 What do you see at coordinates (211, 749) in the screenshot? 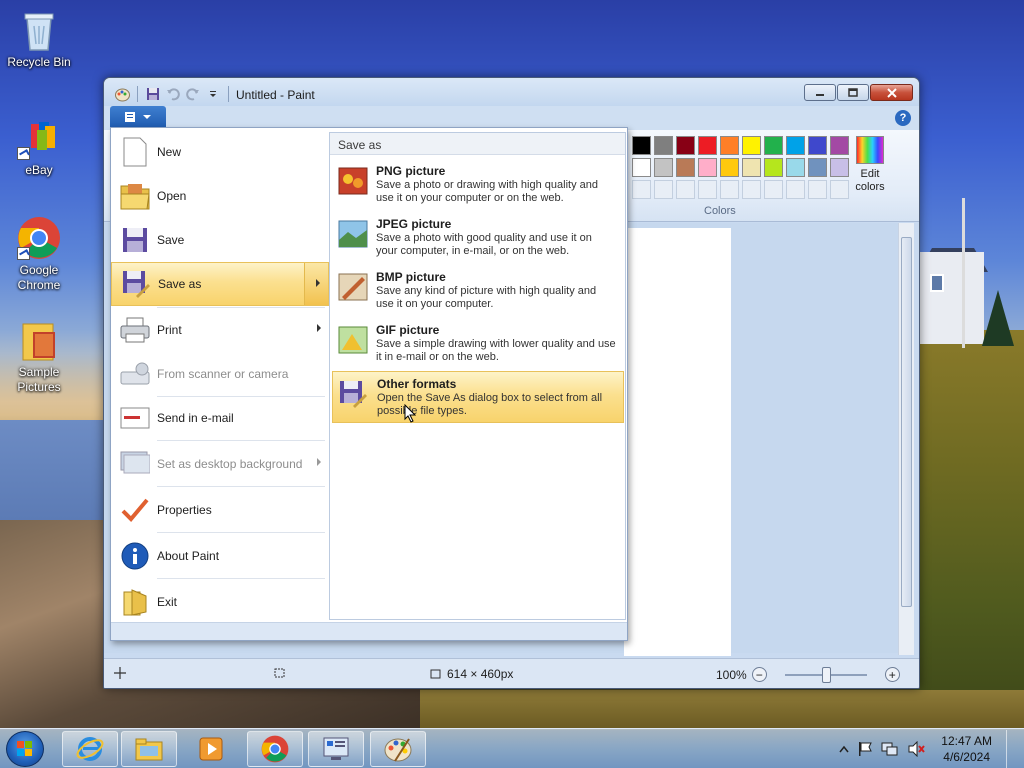
I see `taskbar-media-player` at bounding box center [211, 749].